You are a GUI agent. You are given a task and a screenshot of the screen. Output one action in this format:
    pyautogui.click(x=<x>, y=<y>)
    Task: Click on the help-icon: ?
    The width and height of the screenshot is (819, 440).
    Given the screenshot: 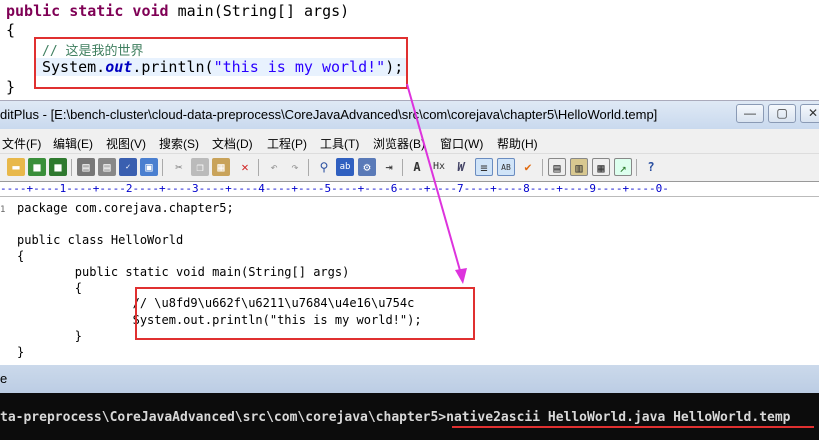 What is the action you would take?
    pyautogui.click(x=651, y=167)
    